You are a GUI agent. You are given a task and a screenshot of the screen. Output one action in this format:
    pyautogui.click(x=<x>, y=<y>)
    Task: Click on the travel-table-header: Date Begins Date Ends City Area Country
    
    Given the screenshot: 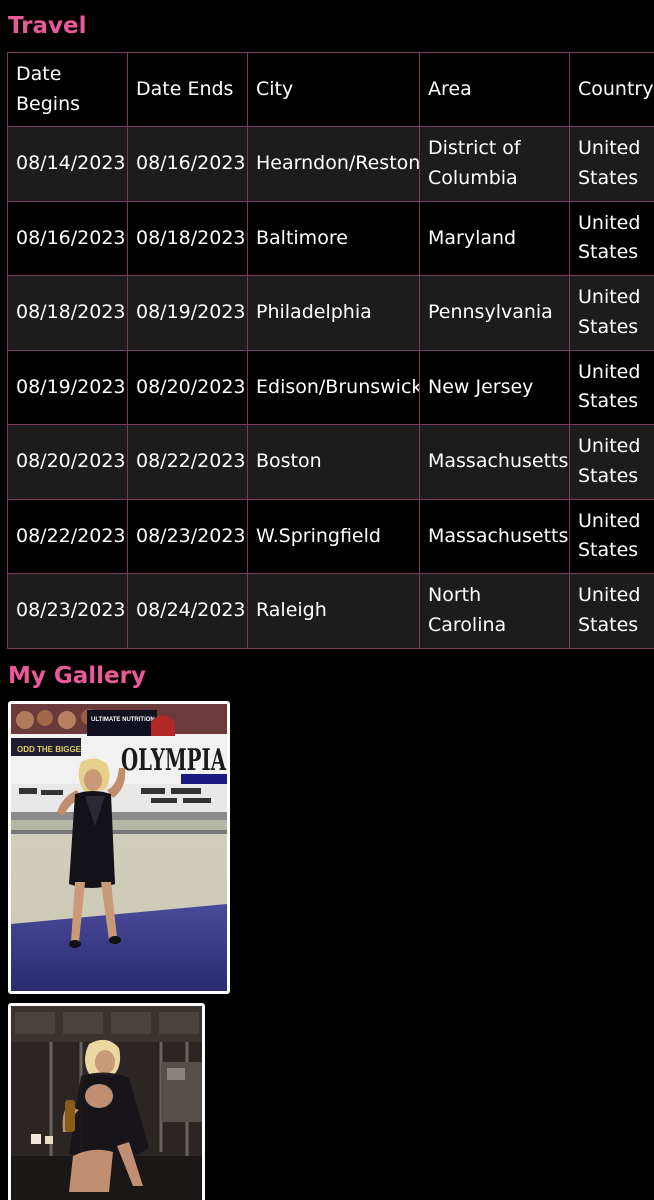 What is the action you would take?
    pyautogui.click(x=330, y=89)
    